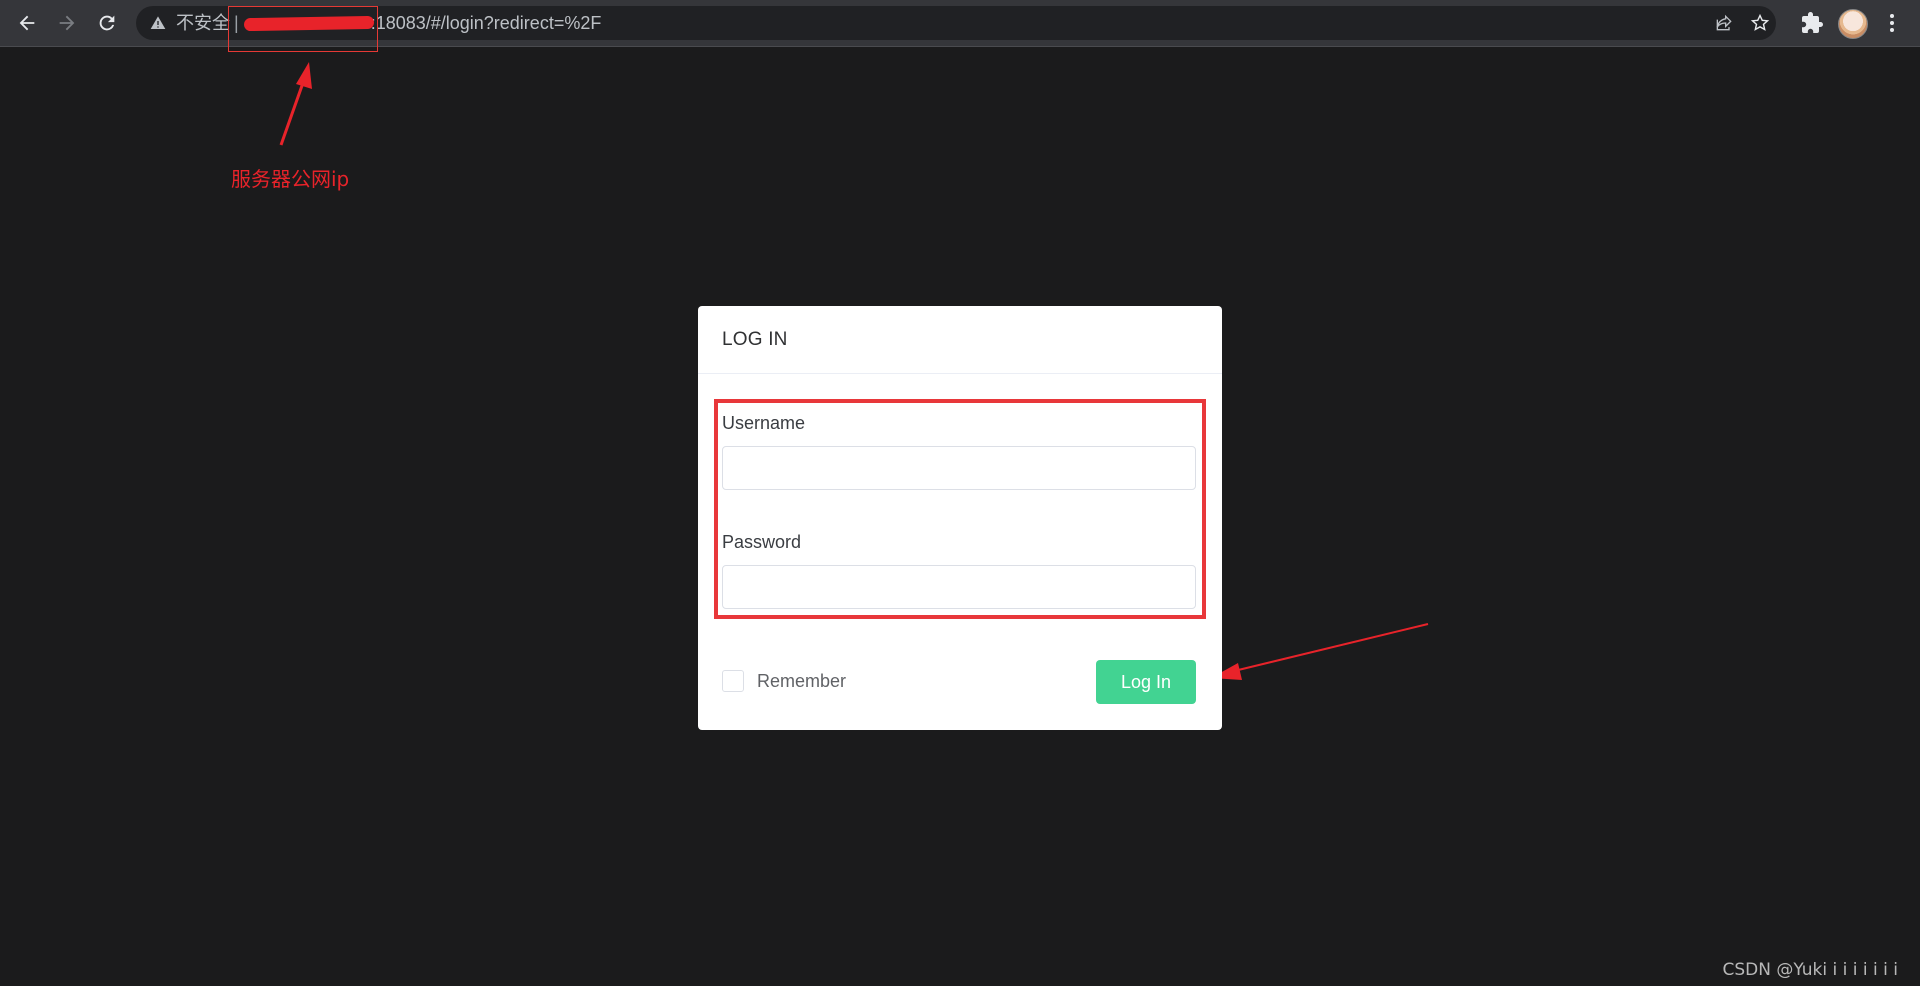 The image size is (1920, 986). Describe the element at coordinates (158, 22) in the screenshot. I see `warning-icon` at that location.